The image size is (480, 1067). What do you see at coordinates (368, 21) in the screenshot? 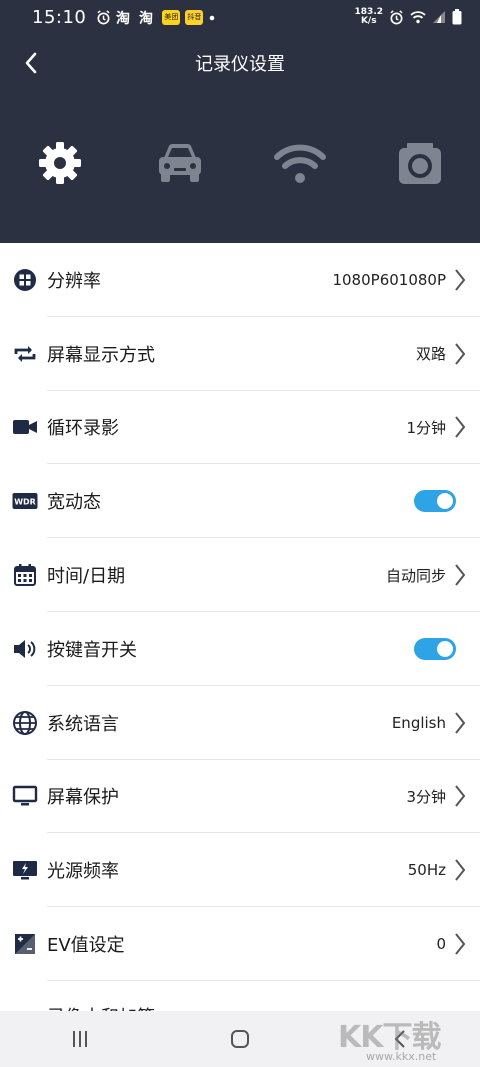
I see `net-speed-unit: K/s` at bounding box center [368, 21].